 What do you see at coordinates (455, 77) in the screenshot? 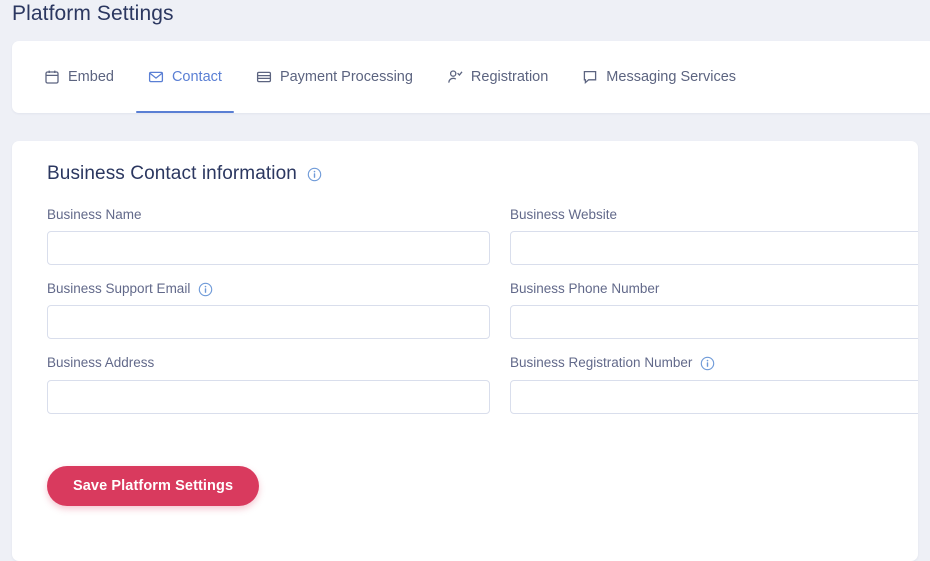
I see `user-check-icon` at bounding box center [455, 77].